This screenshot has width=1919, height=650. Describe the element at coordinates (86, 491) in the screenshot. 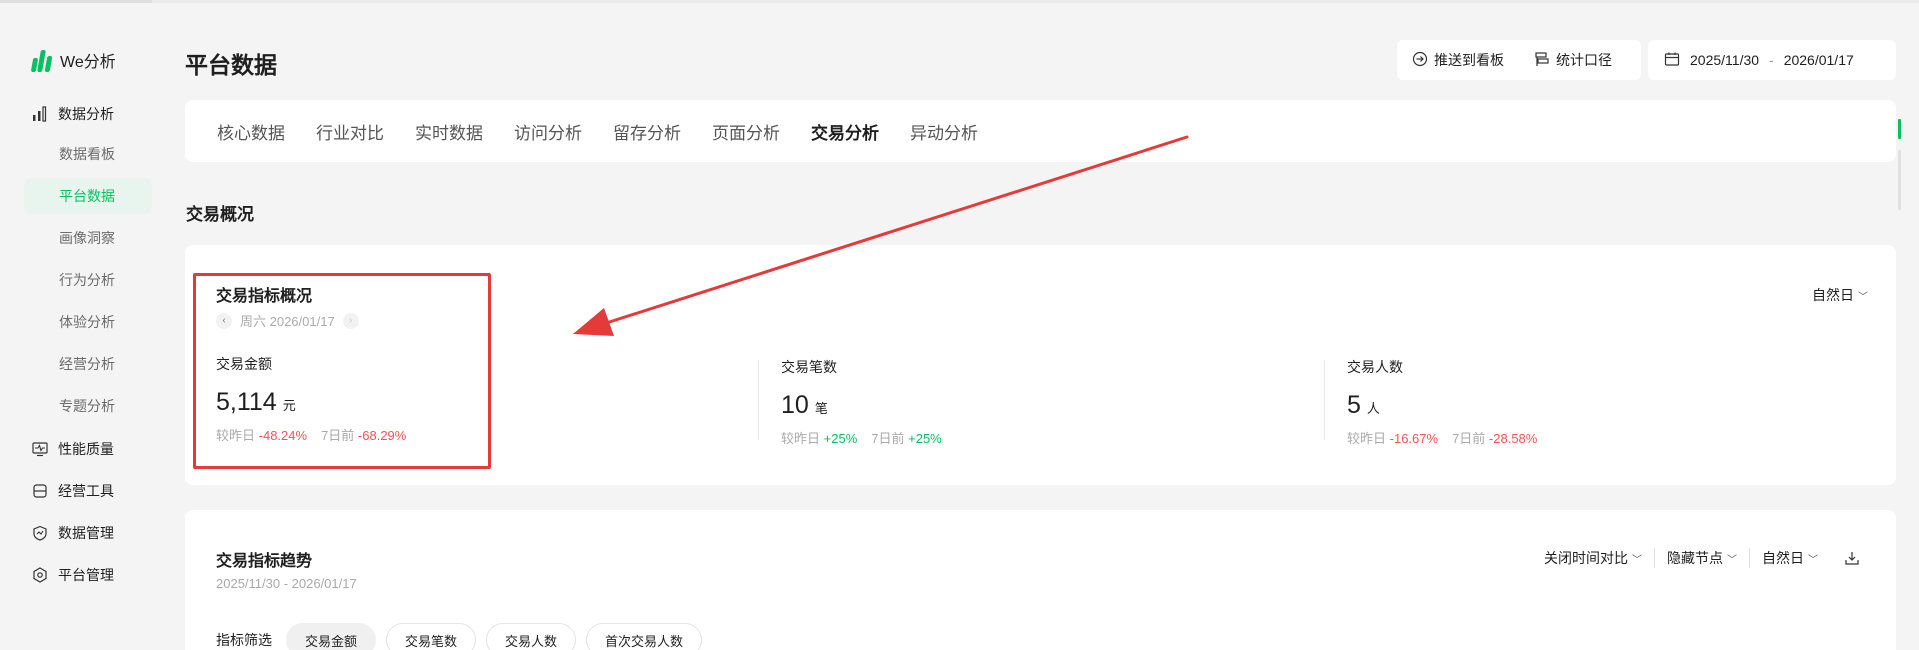

I see `sidebar-group-label: 经营工具` at that location.